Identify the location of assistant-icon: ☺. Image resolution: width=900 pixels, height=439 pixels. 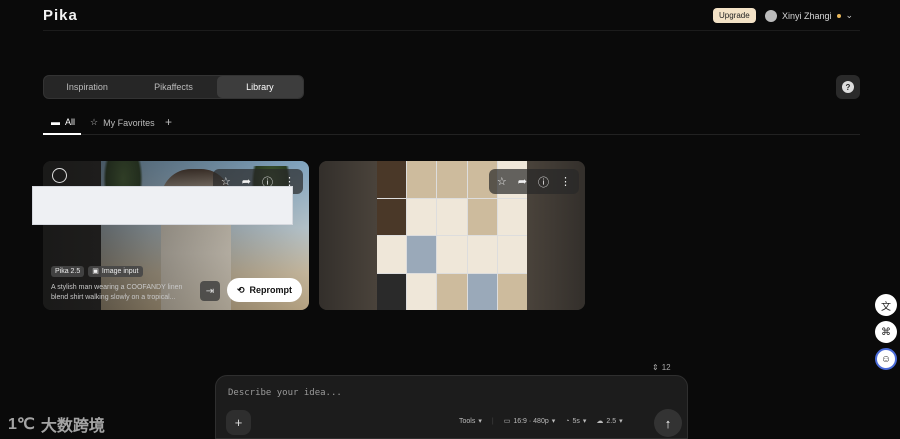
(886, 359).